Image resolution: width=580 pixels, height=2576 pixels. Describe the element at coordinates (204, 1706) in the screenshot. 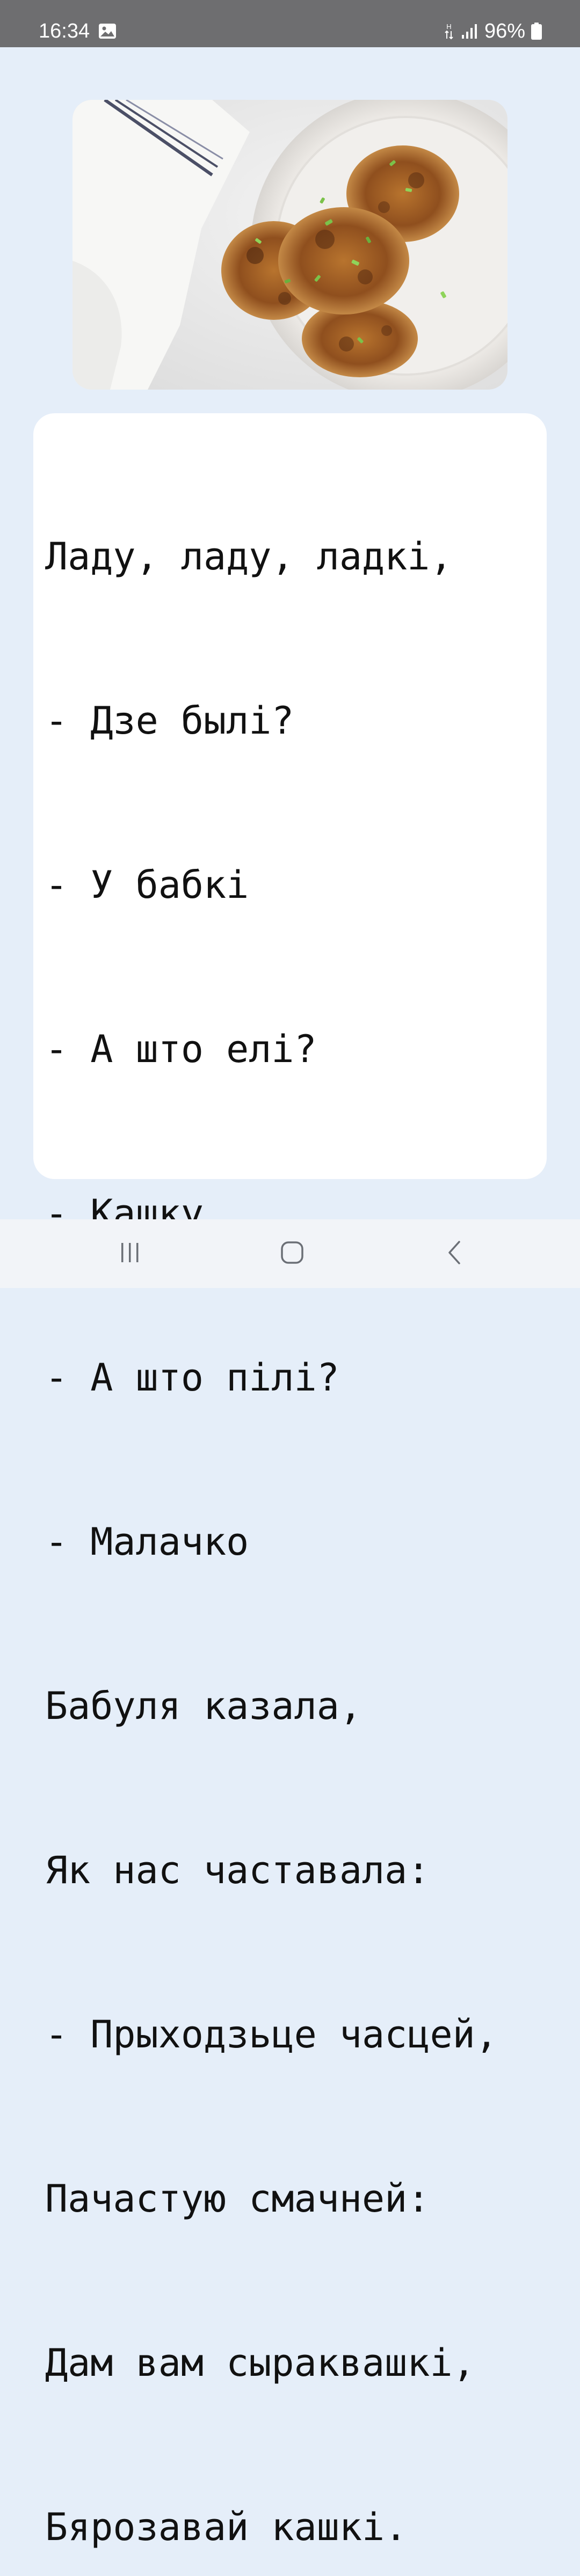

I see `poem-line: Бабуля казала,` at that location.